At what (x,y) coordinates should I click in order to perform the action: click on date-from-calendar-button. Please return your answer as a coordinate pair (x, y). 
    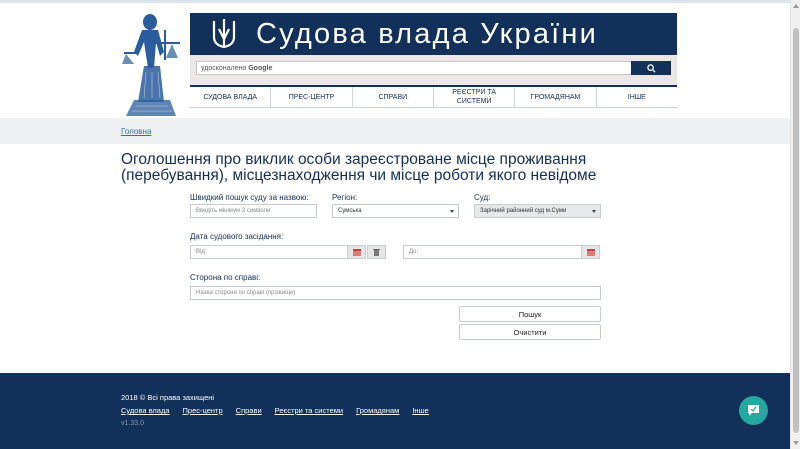
    Looking at the image, I should click on (356, 252).